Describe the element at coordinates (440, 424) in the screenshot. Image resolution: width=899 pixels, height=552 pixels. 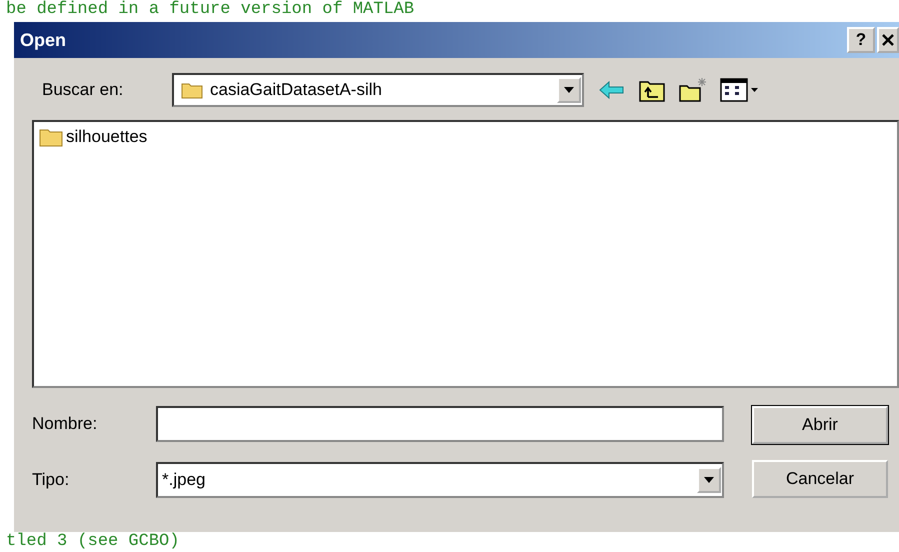
I see `file-name-field` at that location.